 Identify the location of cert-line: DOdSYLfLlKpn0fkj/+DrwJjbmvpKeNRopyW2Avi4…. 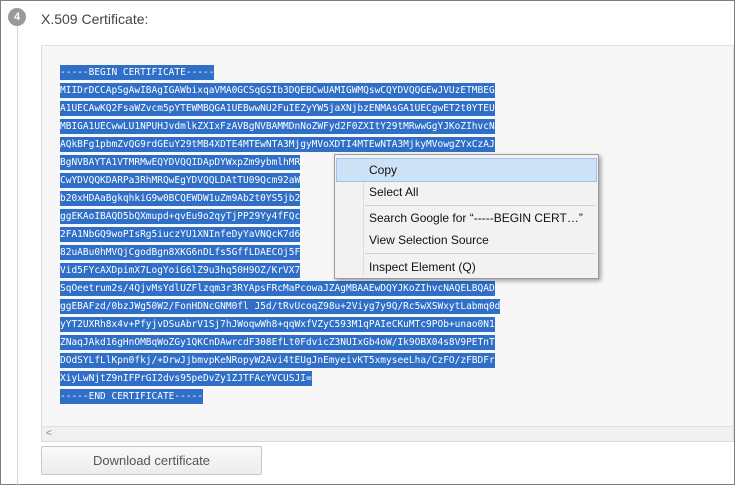
(277, 360).